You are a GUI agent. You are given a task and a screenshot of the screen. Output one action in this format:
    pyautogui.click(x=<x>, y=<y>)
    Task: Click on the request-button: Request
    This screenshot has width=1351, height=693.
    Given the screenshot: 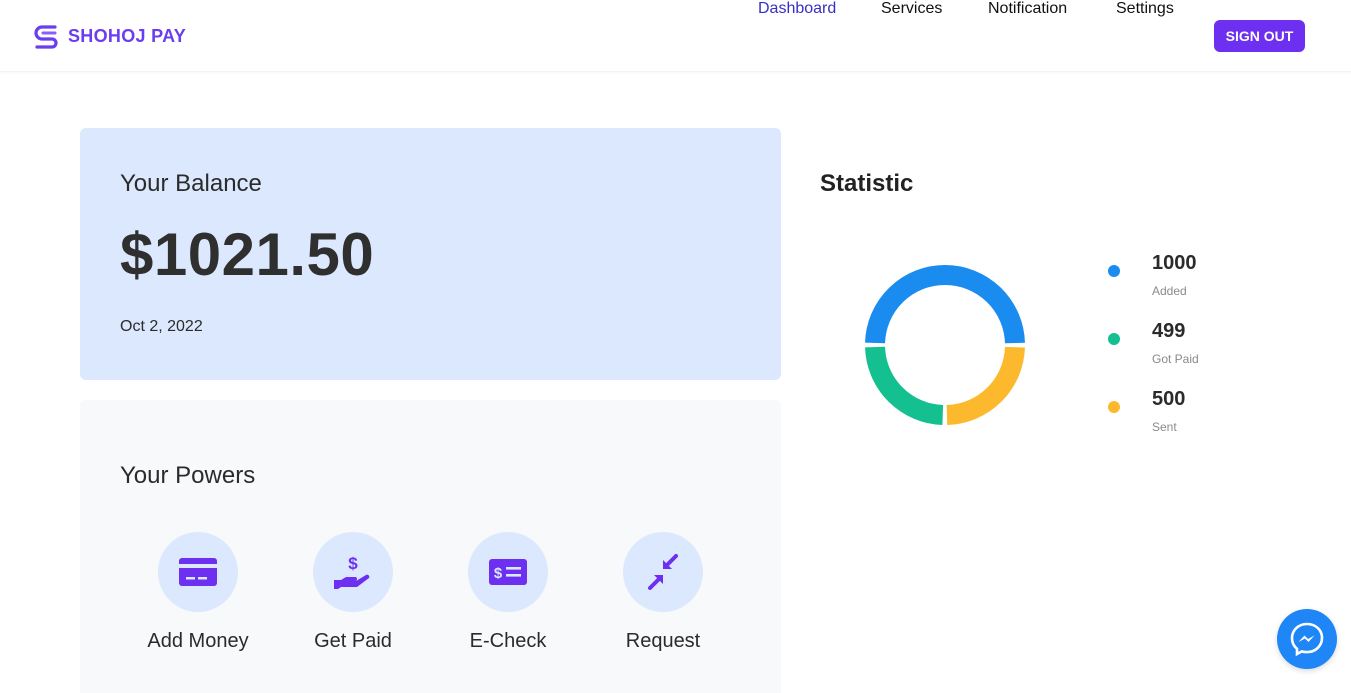 What is the action you would take?
    pyautogui.click(x=663, y=592)
    